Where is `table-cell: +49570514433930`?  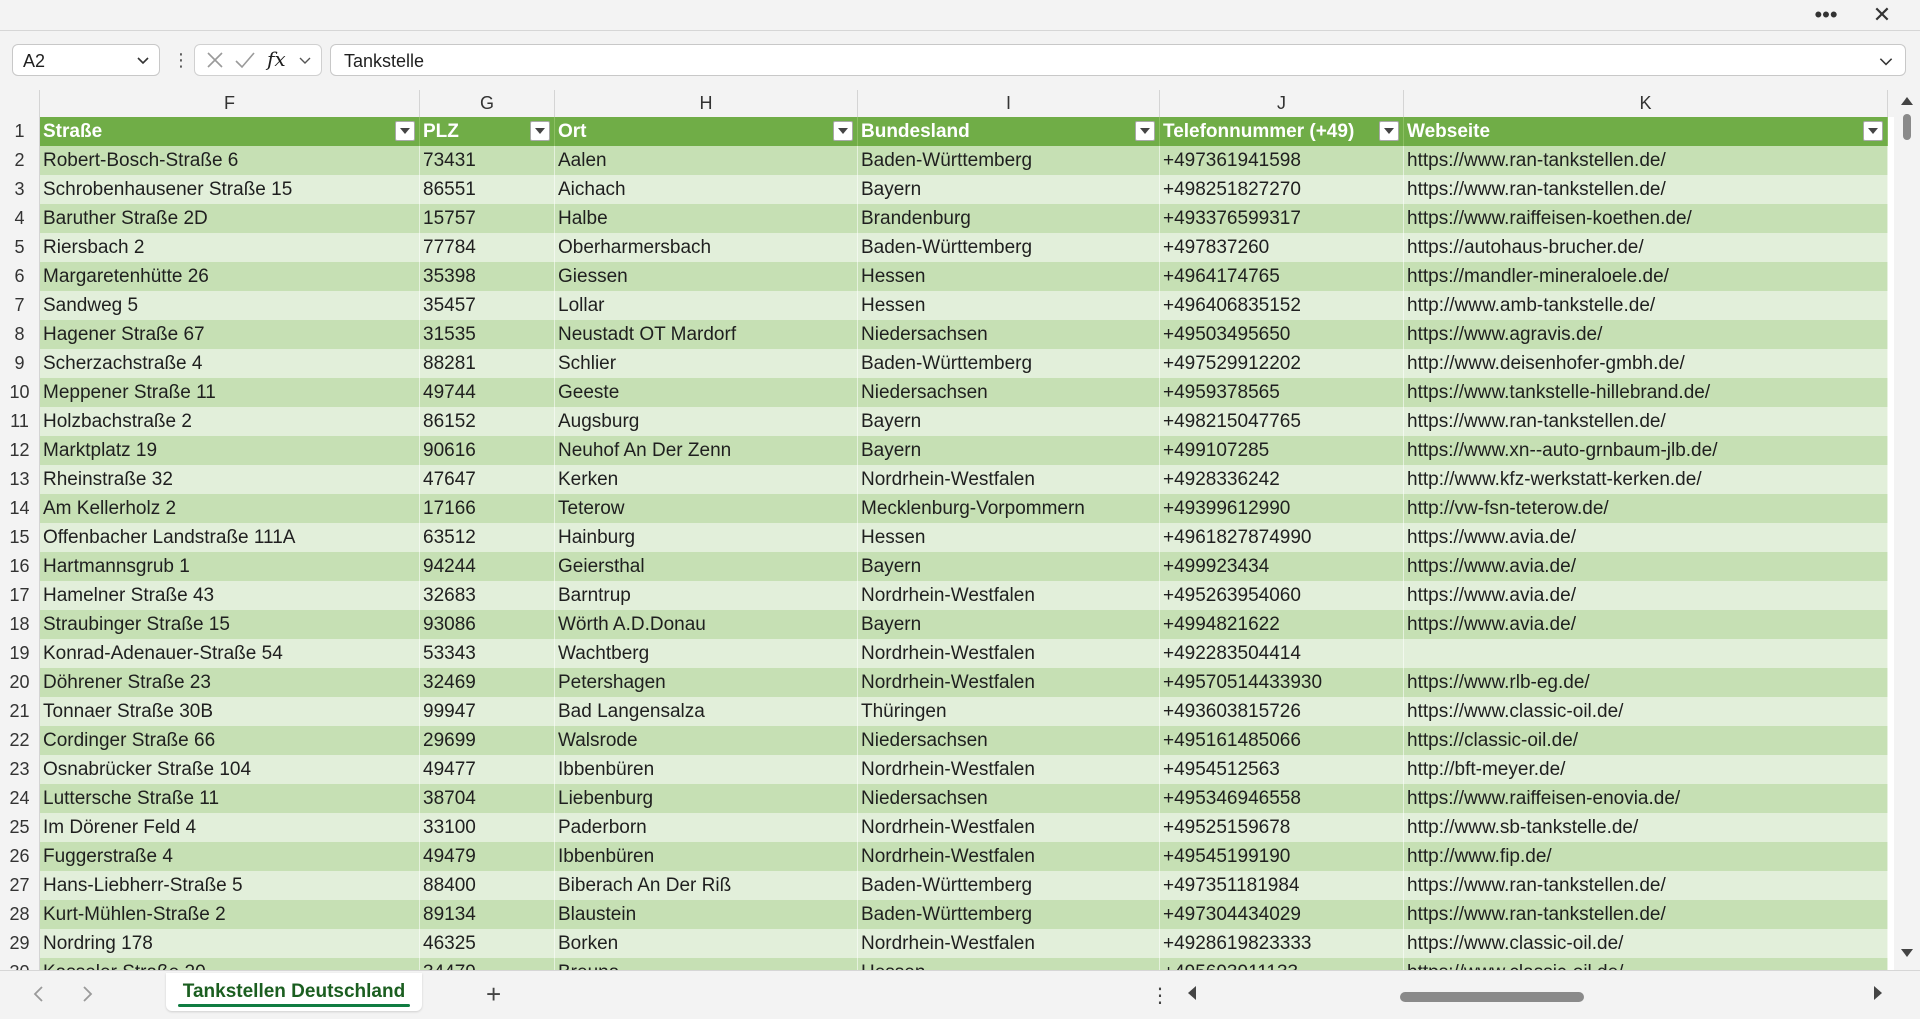 table-cell: +49570514433930 is located at coordinates (1282, 682).